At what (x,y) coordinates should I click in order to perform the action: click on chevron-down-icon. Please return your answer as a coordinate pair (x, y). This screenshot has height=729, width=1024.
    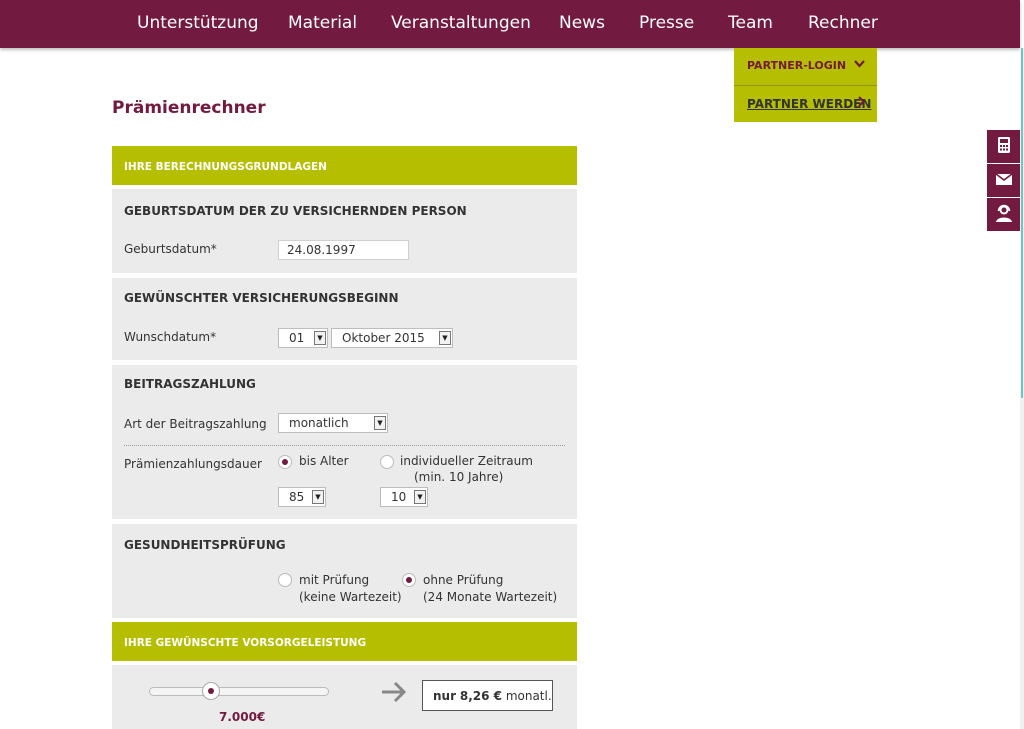
    Looking at the image, I should click on (859, 64).